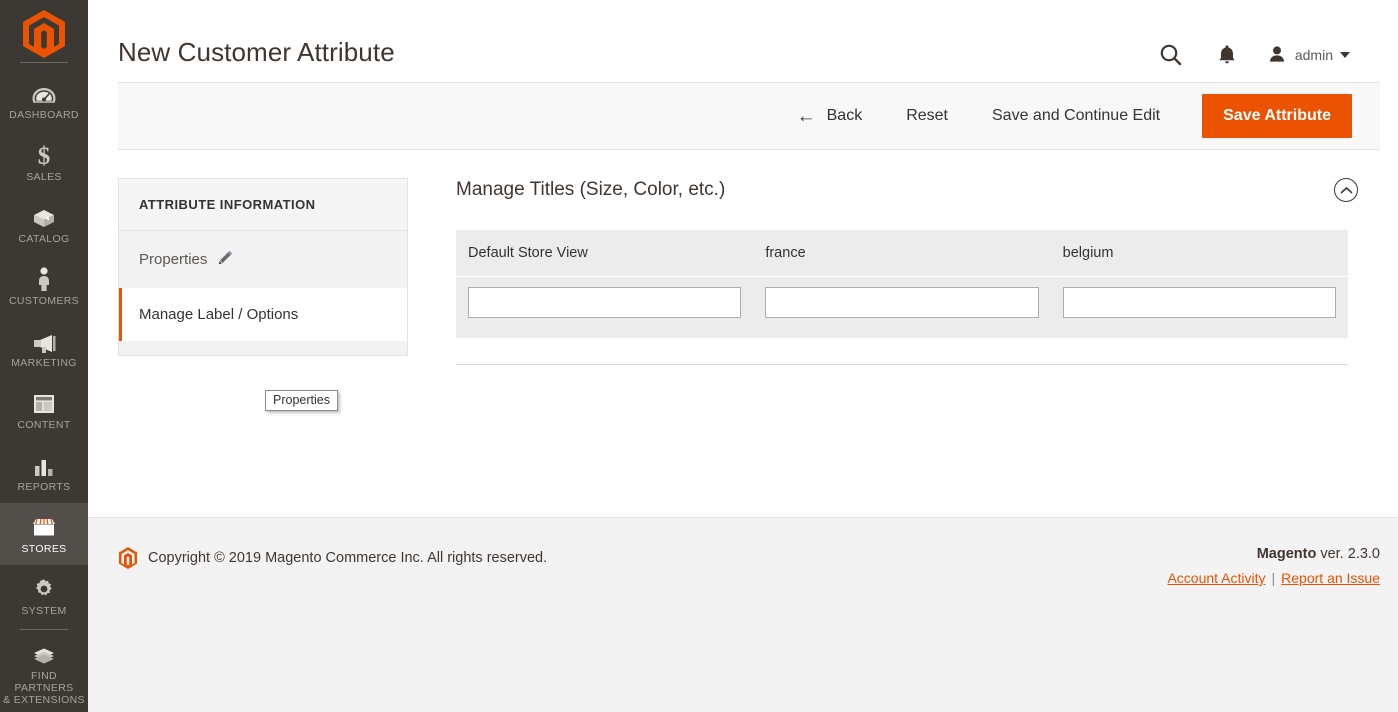 Image resolution: width=1398 pixels, height=712 pixels. I want to click on magento-brand: Magento, so click(1286, 554).